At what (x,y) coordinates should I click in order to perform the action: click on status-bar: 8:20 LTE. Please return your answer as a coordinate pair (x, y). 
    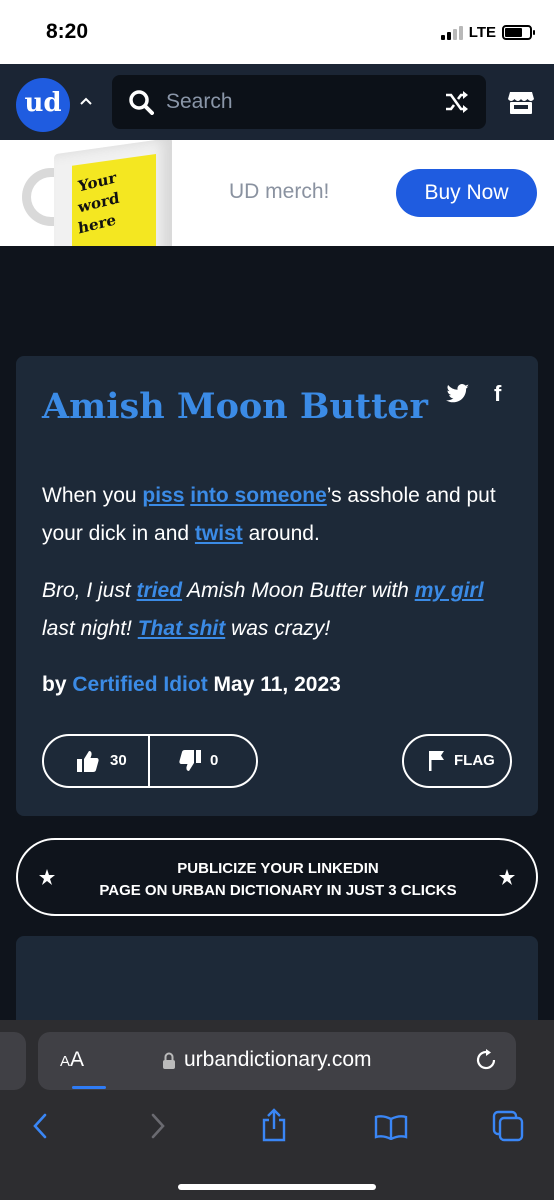
    Looking at the image, I should click on (277, 32).